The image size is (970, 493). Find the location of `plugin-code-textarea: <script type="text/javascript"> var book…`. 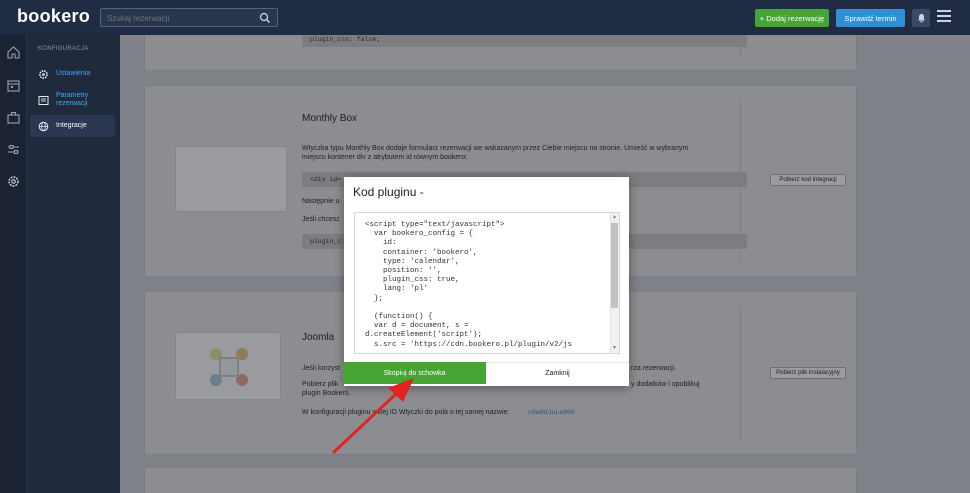

plugin-code-textarea: <script type="text/javascript"> var book… is located at coordinates (487, 283).